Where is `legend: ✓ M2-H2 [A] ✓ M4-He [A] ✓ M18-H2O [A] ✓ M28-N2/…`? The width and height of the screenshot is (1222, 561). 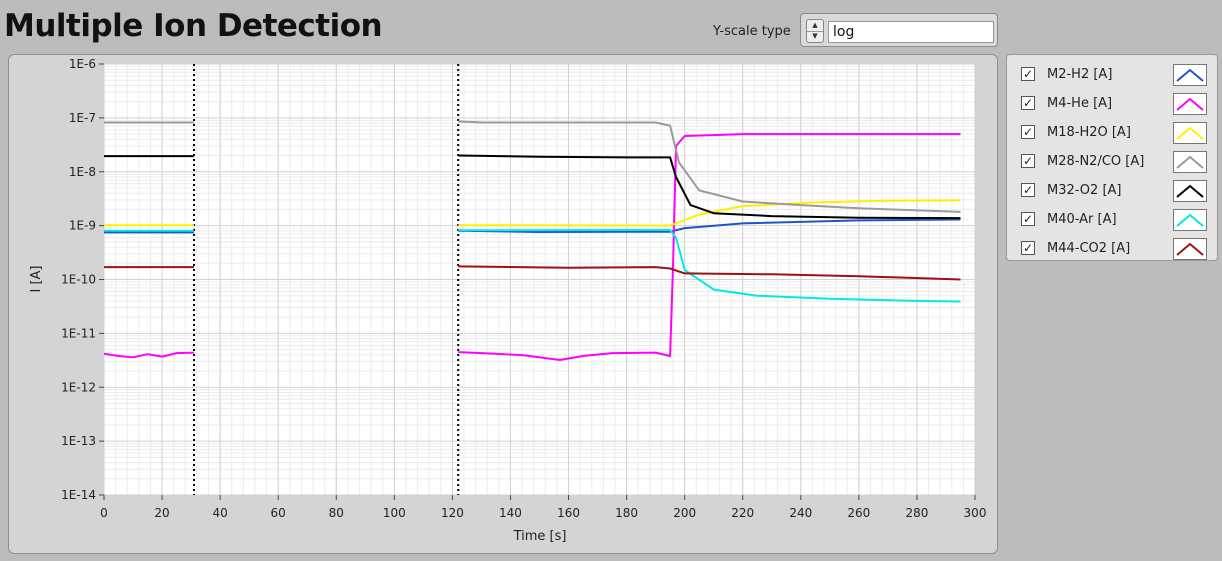
legend: ✓ M2-H2 [A] ✓ M4-He [A] ✓ M18-H2O [A] ✓ M28-N2/… is located at coordinates (1112, 157).